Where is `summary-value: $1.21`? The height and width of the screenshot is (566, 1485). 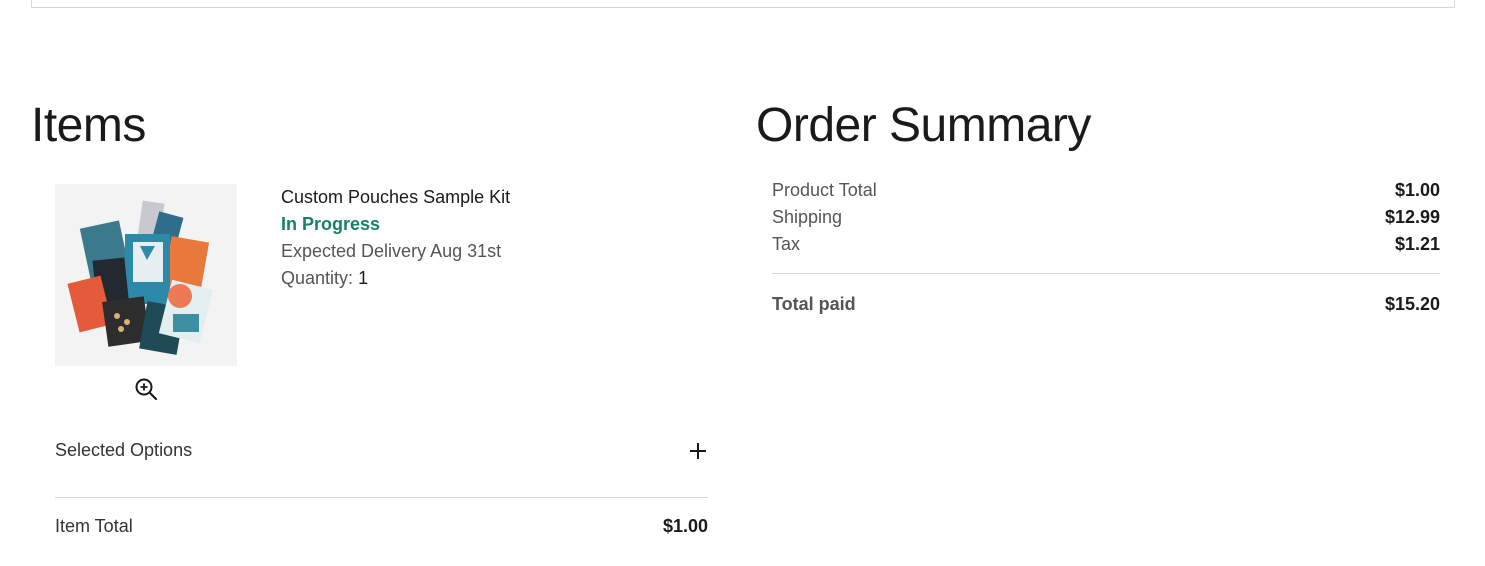
summary-value: $1.21 is located at coordinates (1417, 244).